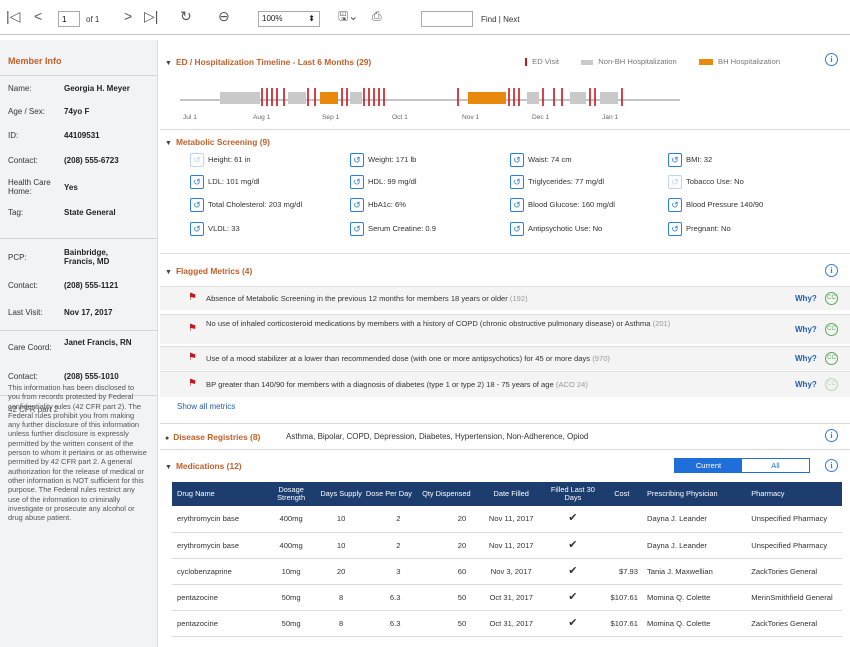 The height and width of the screenshot is (647, 850). I want to click on bh-swatch, so click(705, 62).